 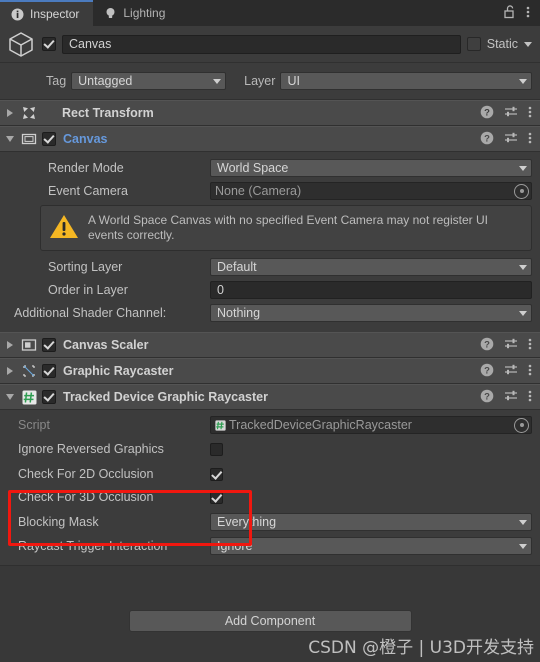 What do you see at coordinates (149, 81) in the screenshot?
I see `tag-dropdown: Untagged` at bounding box center [149, 81].